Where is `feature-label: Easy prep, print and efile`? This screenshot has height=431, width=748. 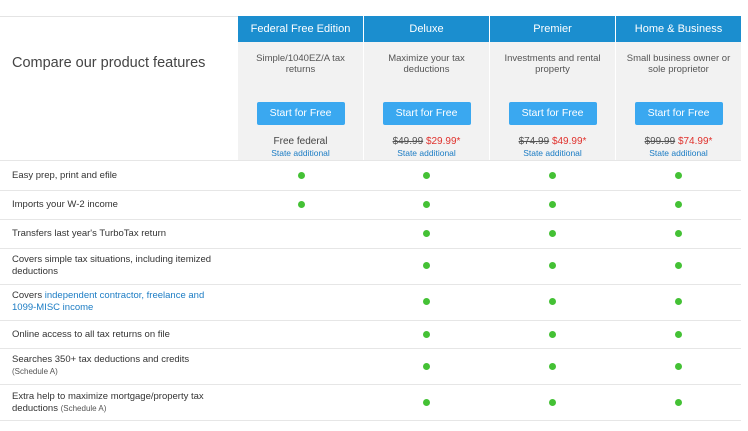
feature-label: Easy prep, print and efile is located at coordinates (65, 175).